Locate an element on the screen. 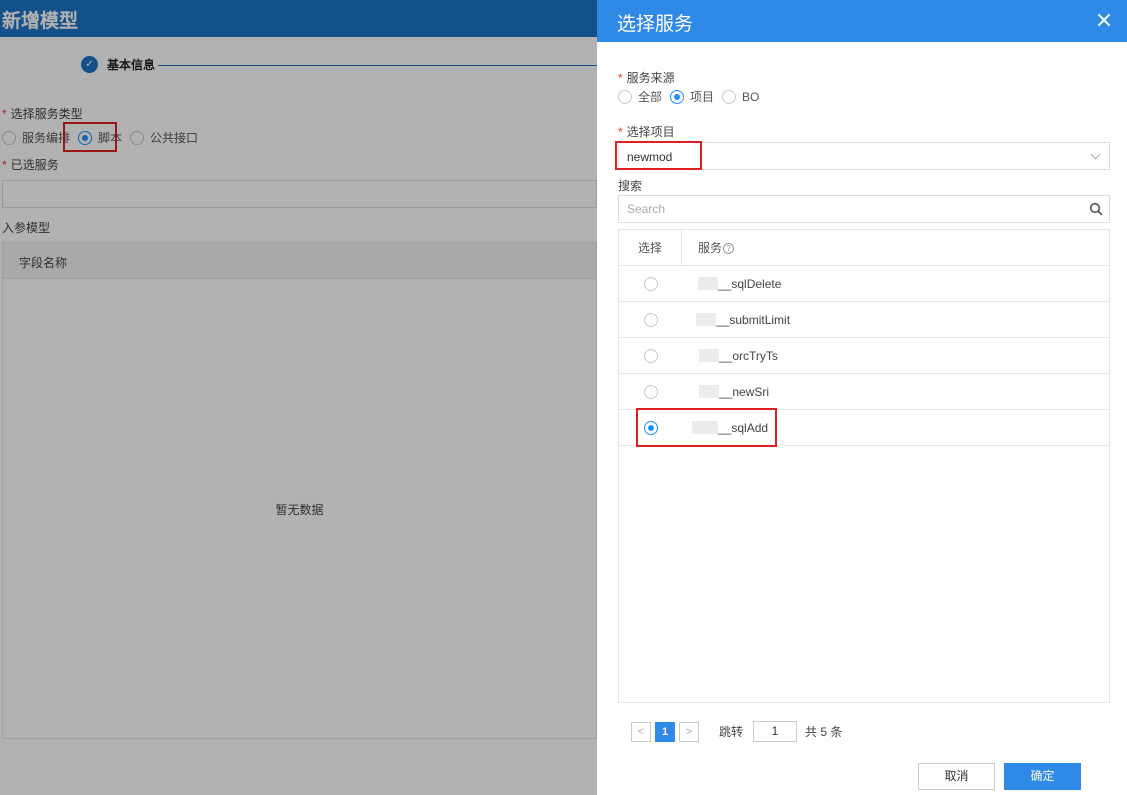 The image size is (1127, 795). radio-option-all: 全部 is located at coordinates (640, 96).